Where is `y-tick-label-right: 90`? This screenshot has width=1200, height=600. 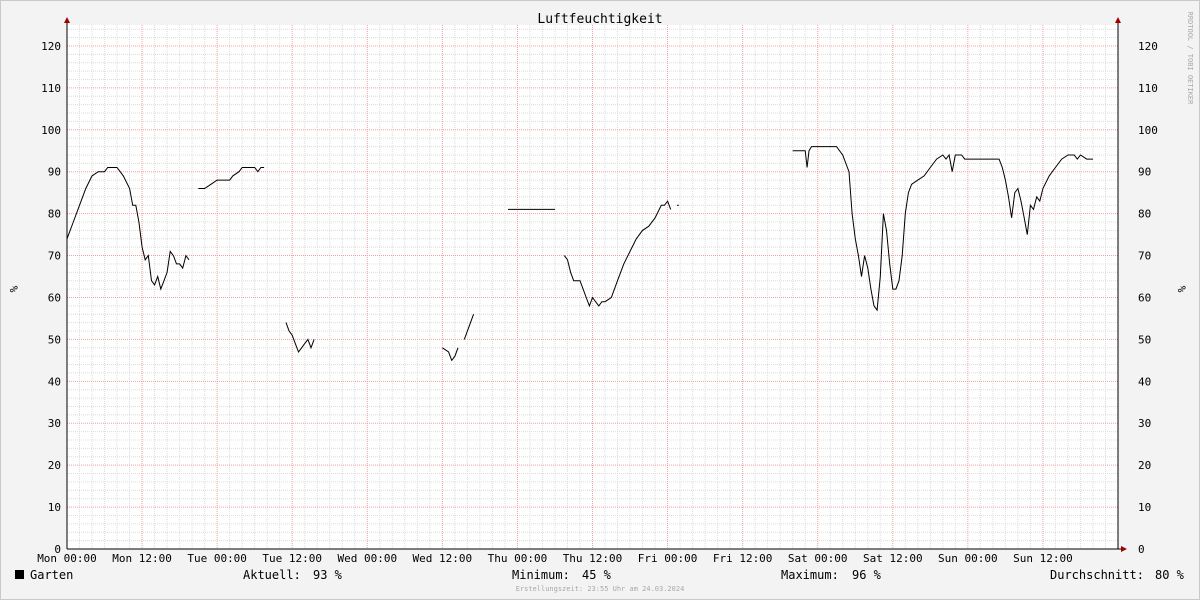 y-tick-label-right: 90 is located at coordinates (1144, 172).